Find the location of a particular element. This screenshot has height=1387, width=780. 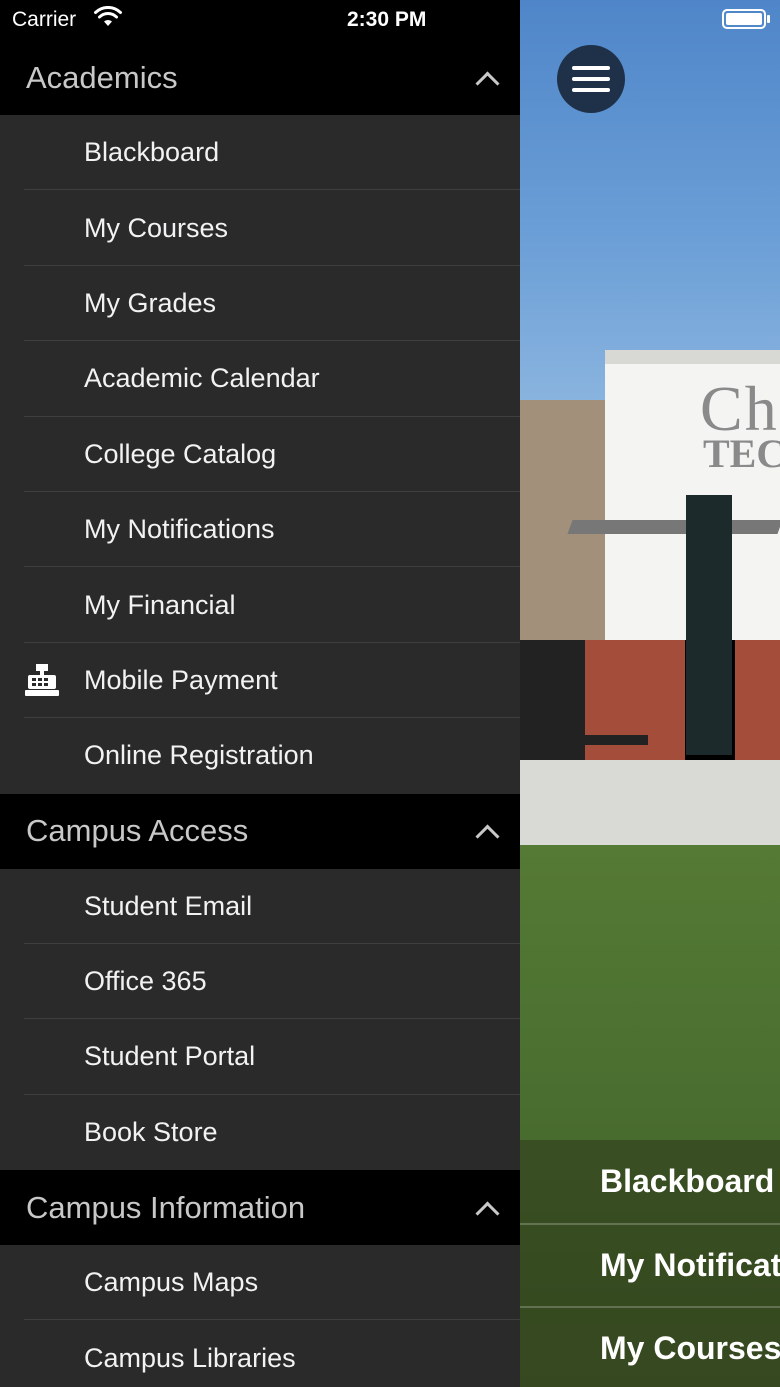

status-bar: Carrier 2:30 PM is located at coordinates (390, 20).